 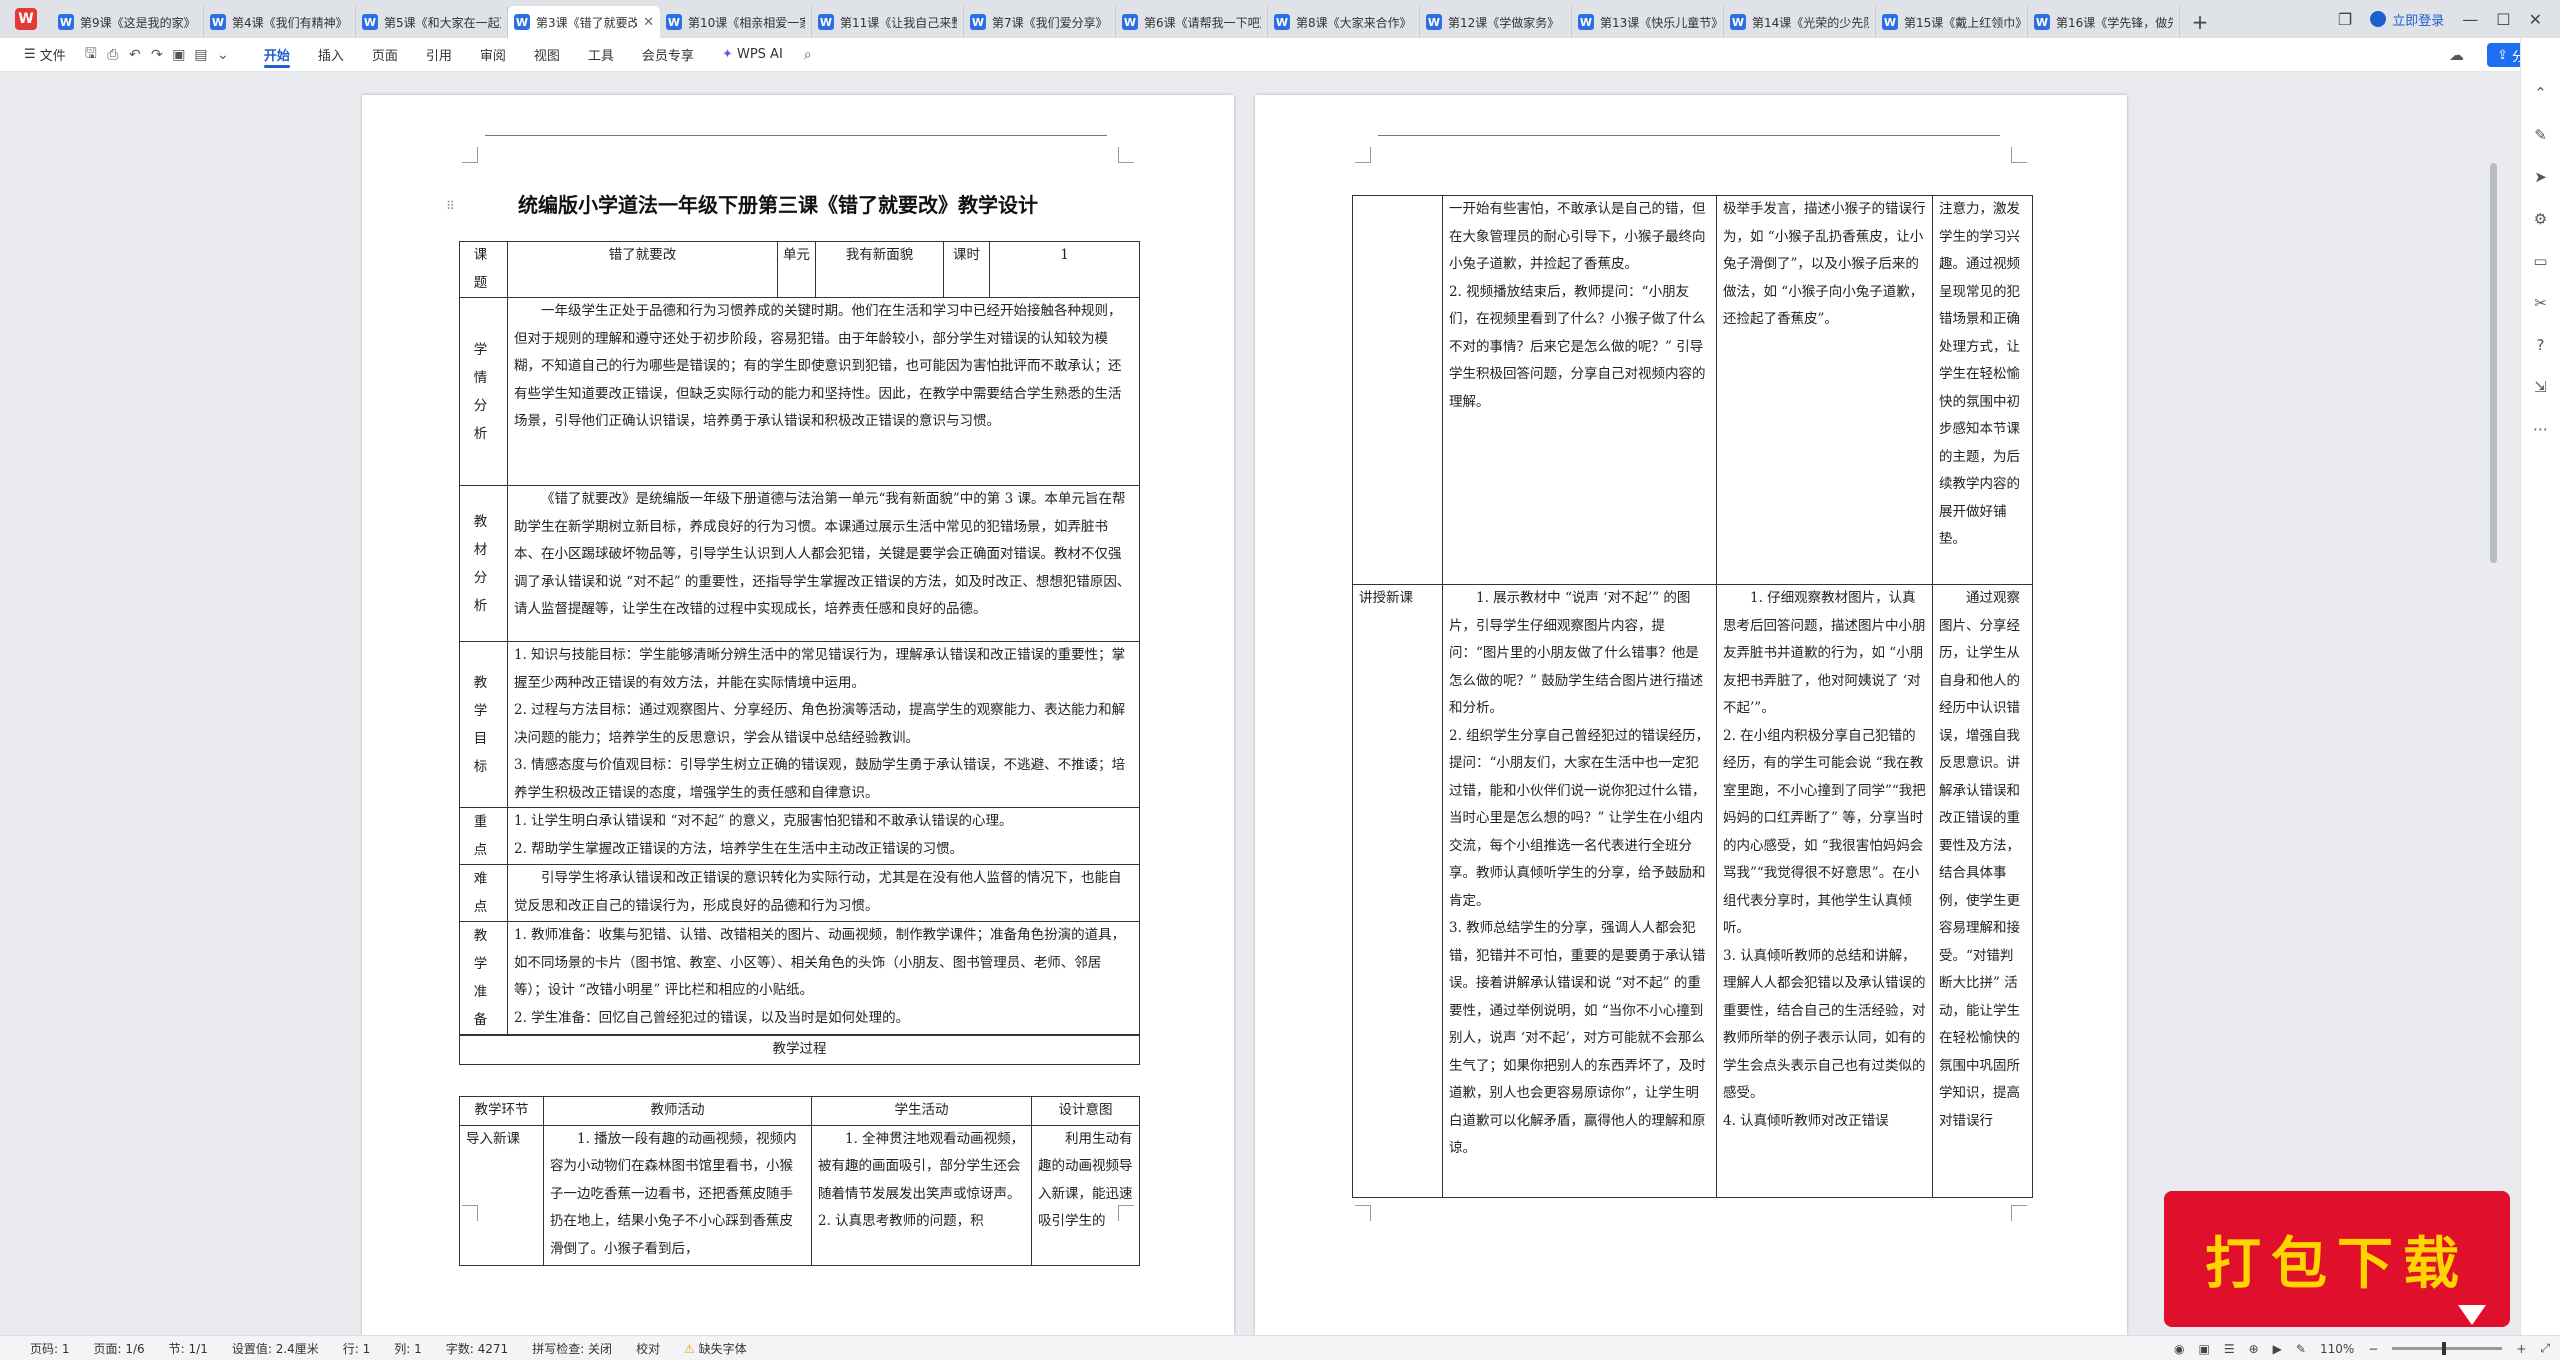 What do you see at coordinates (385, 55) in the screenshot?
I see `menu-tab: 页面` at bounding box center [385, 55].